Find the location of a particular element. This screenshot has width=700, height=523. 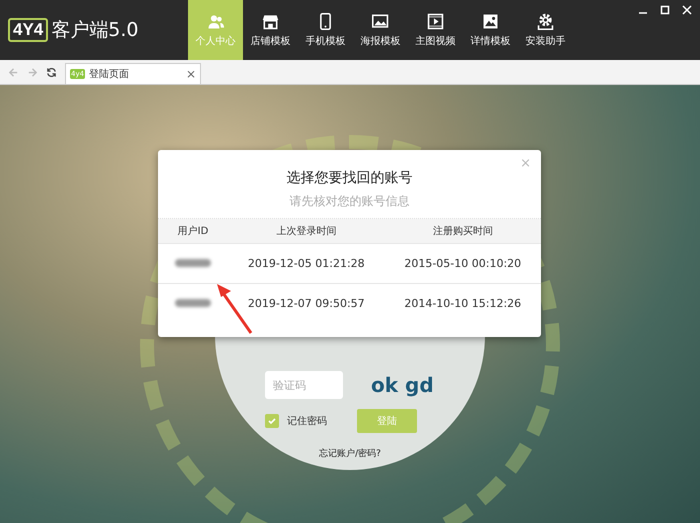

nav-tab: 安装助手 is located at coordinates (545, 30).